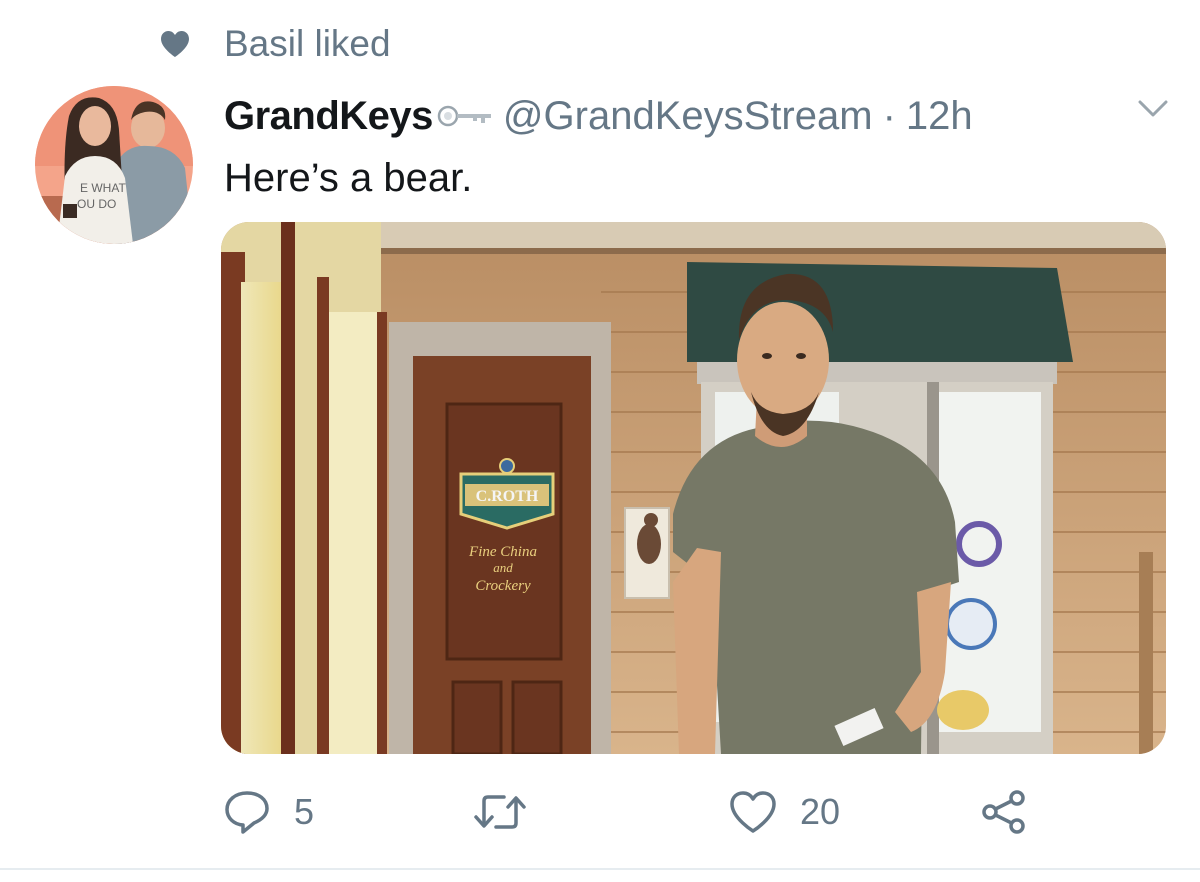  I want to click on heart-outline-icon, so click(753, 812).